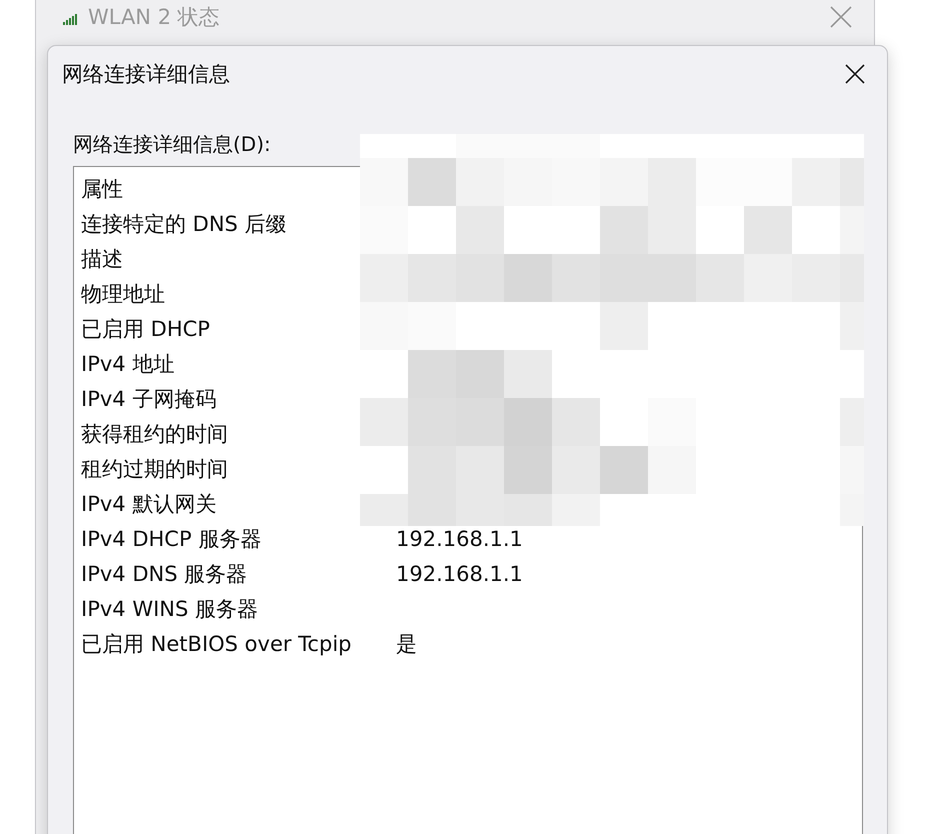  What do you see at coordinates (145, 329) in the screenshot?
I see `property-name: 已启用 DHCP` at bounding box center [145, 329].